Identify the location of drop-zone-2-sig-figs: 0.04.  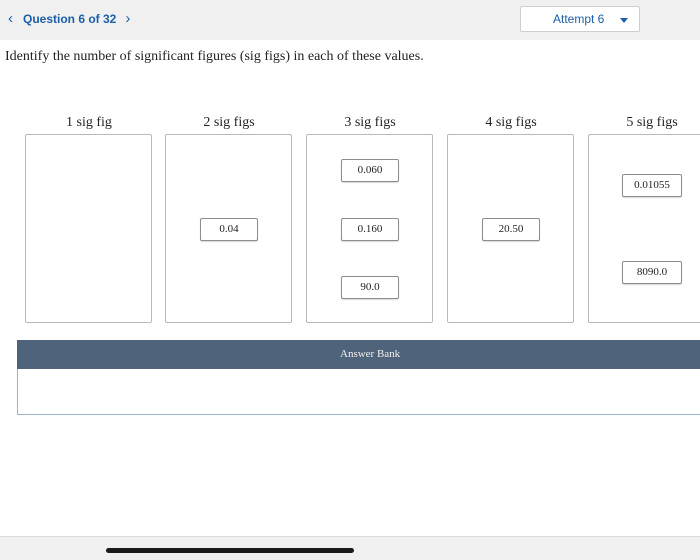
(228, 228).